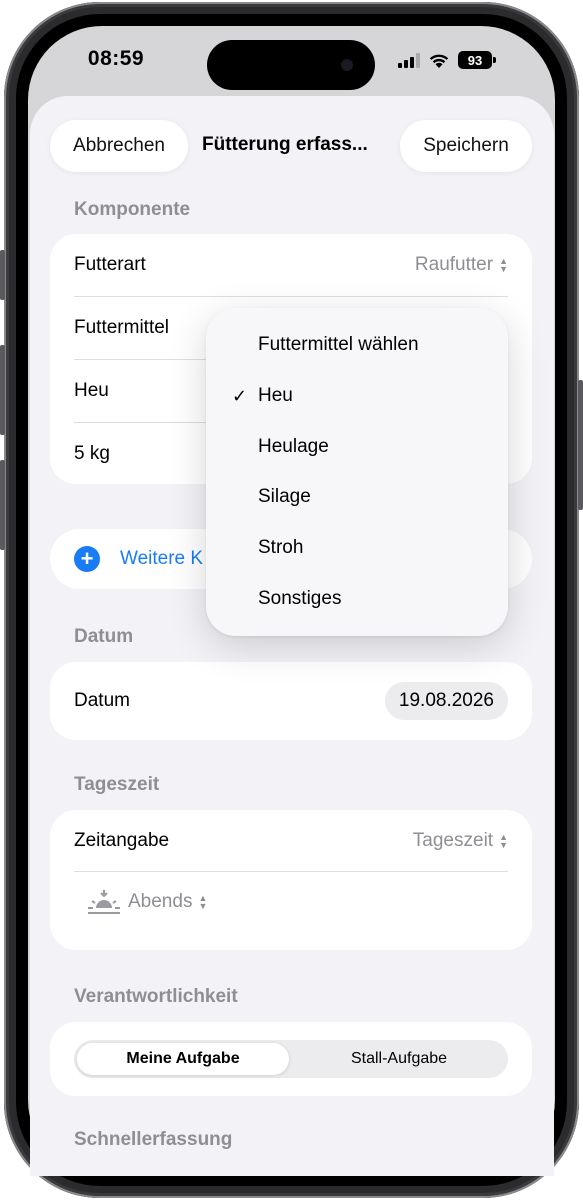 This screenshot has width=583, height=1200. I want to click on menu-item-label: Sonstiges, so click(300, 598).